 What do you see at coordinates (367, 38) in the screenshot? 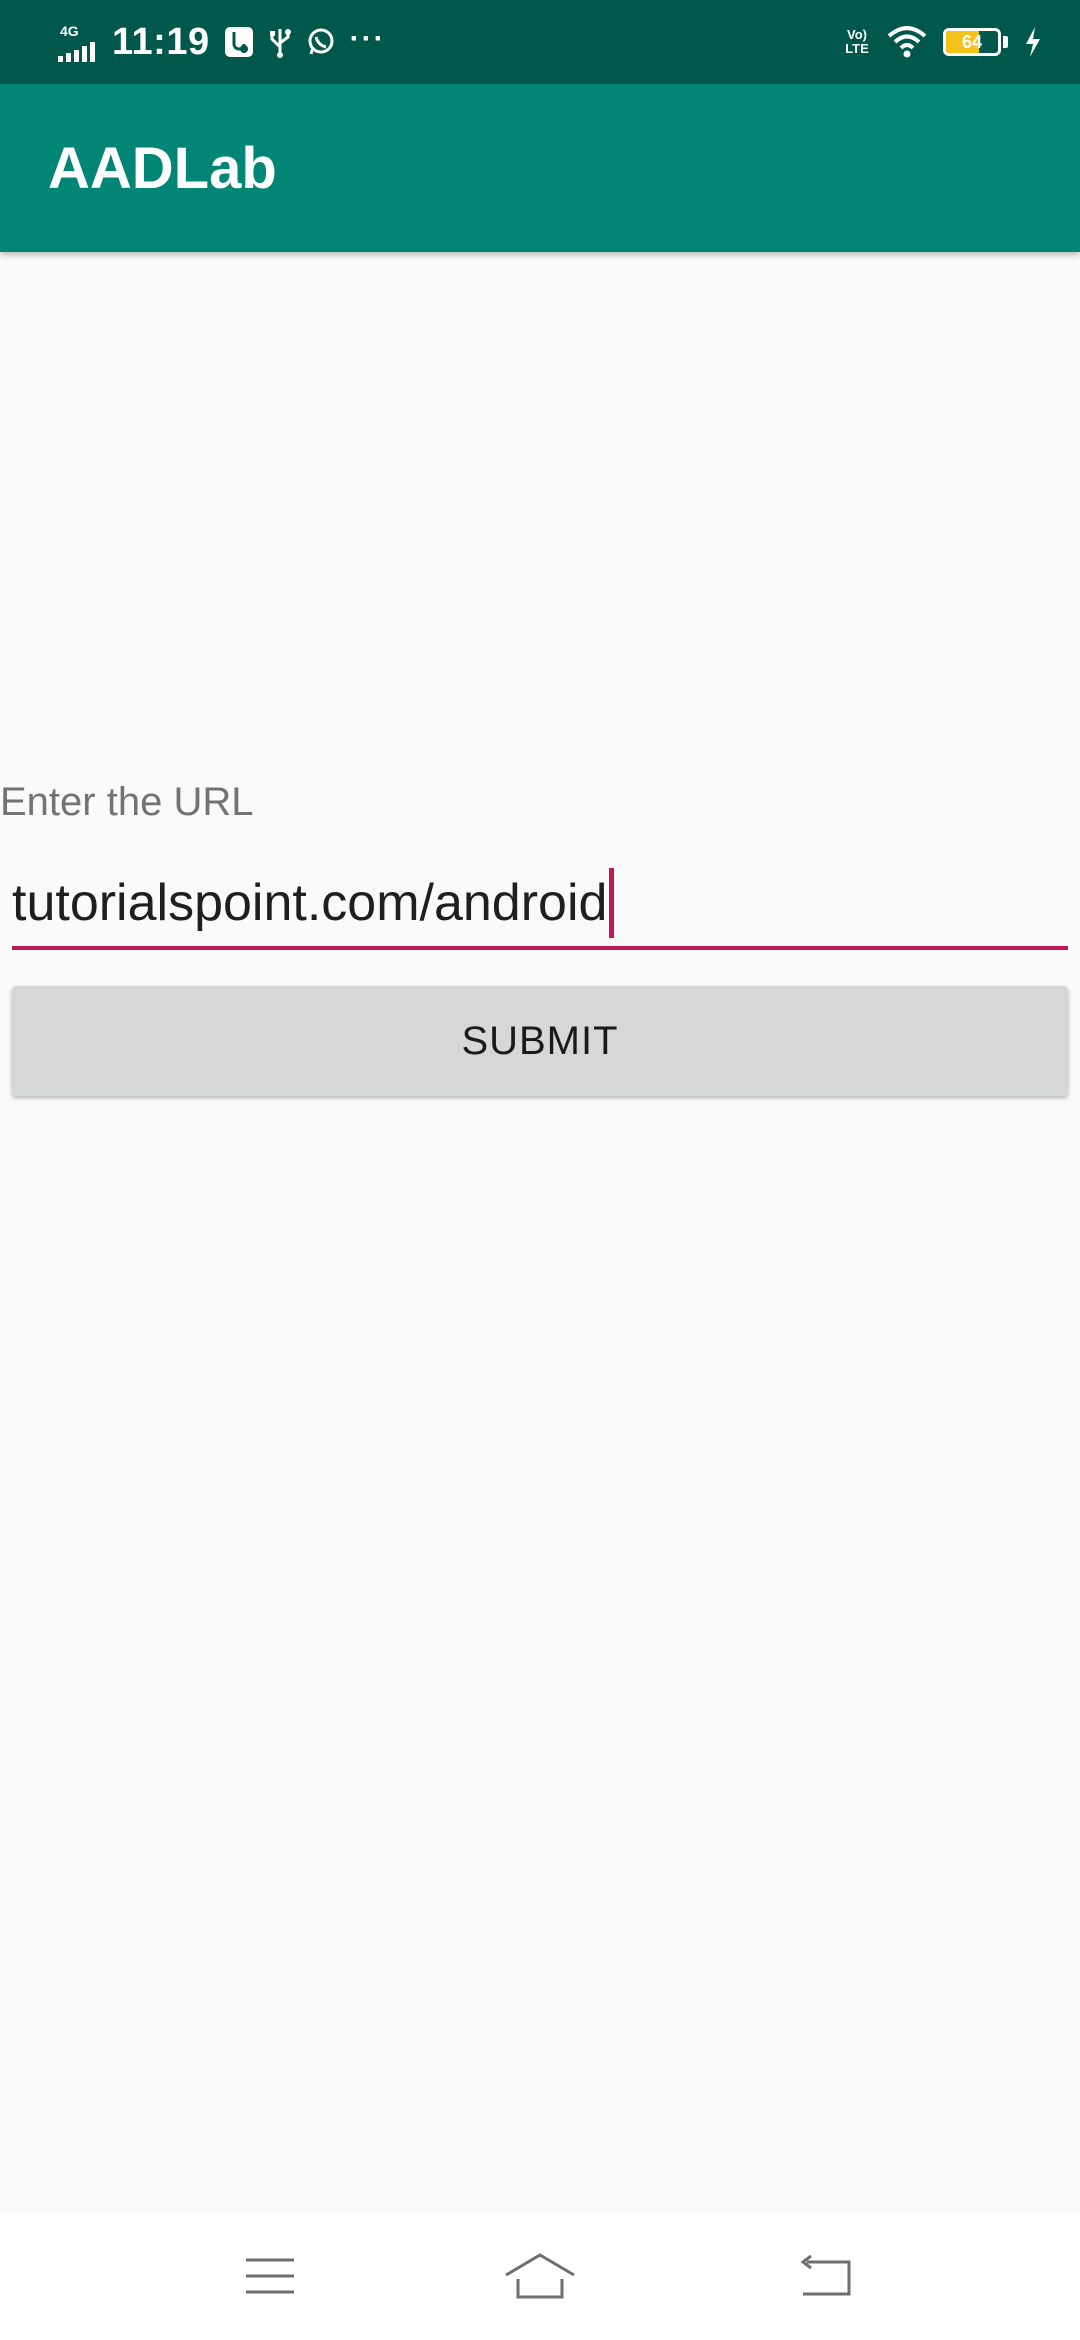
I see `more-notifications-icon: ···` at bounding box center [367, 38].